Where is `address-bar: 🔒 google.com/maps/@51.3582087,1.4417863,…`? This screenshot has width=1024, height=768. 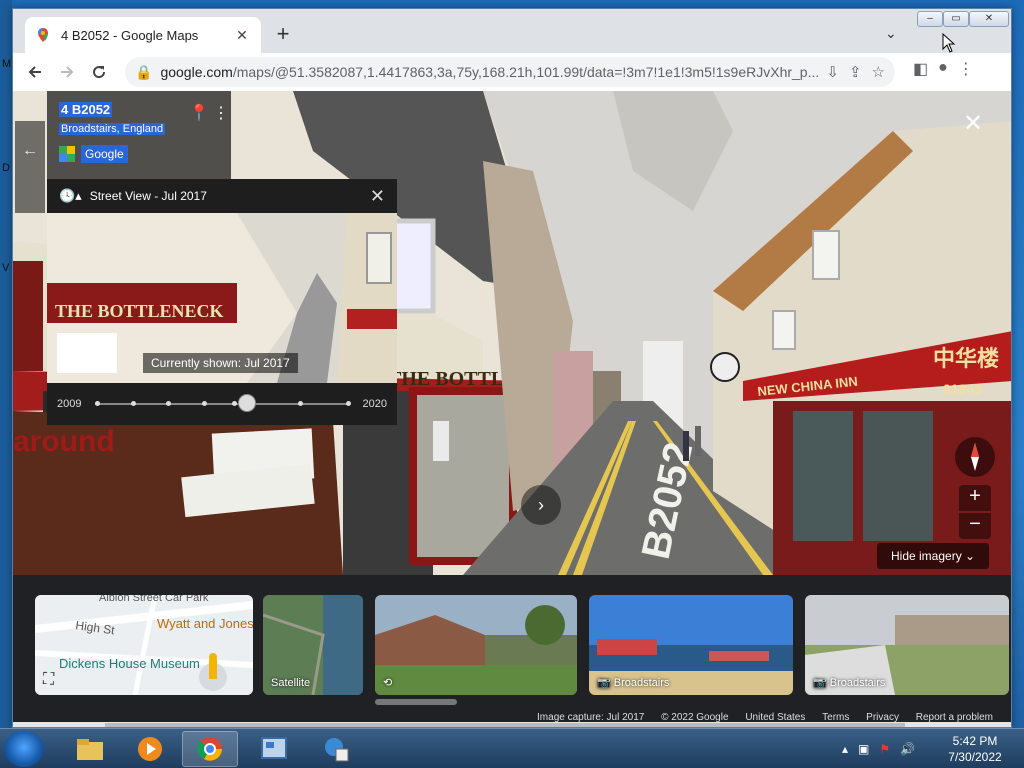
address-bar: 🔒 google.com/maps/@51.3582087,1.4417863,… is located at coordinates (510, 72).